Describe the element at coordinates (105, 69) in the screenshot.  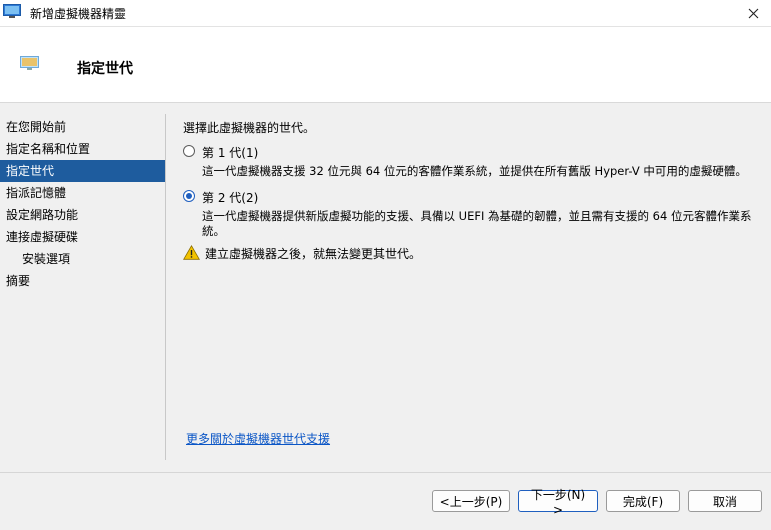
I see `page-title: 指定世代` at that location.